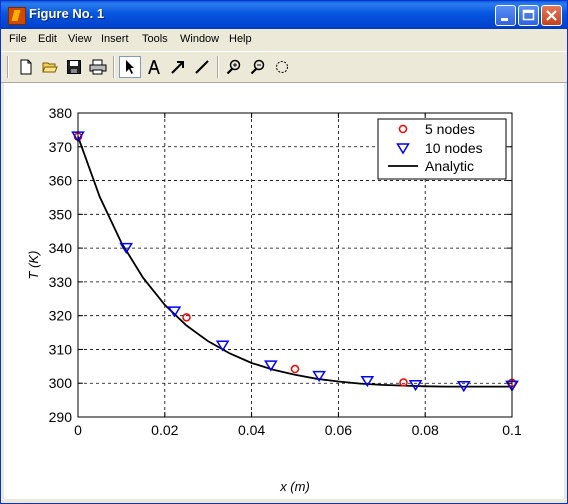  Describe the element at coordinates (61, 113) in the screenshot. I see `y-tick-label: 380` at that location.